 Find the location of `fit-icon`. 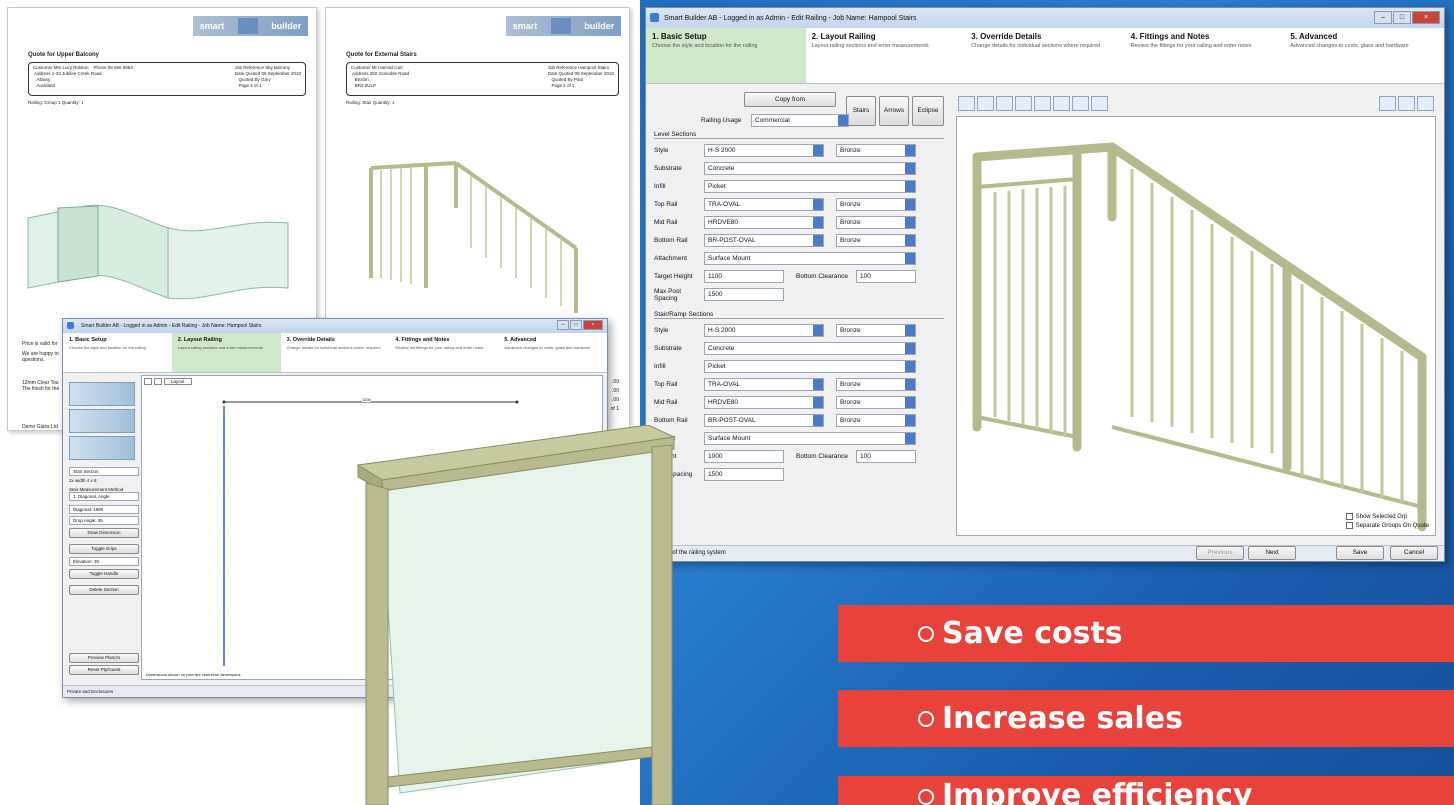

fit-icon is located at coordinates (1061, 103).